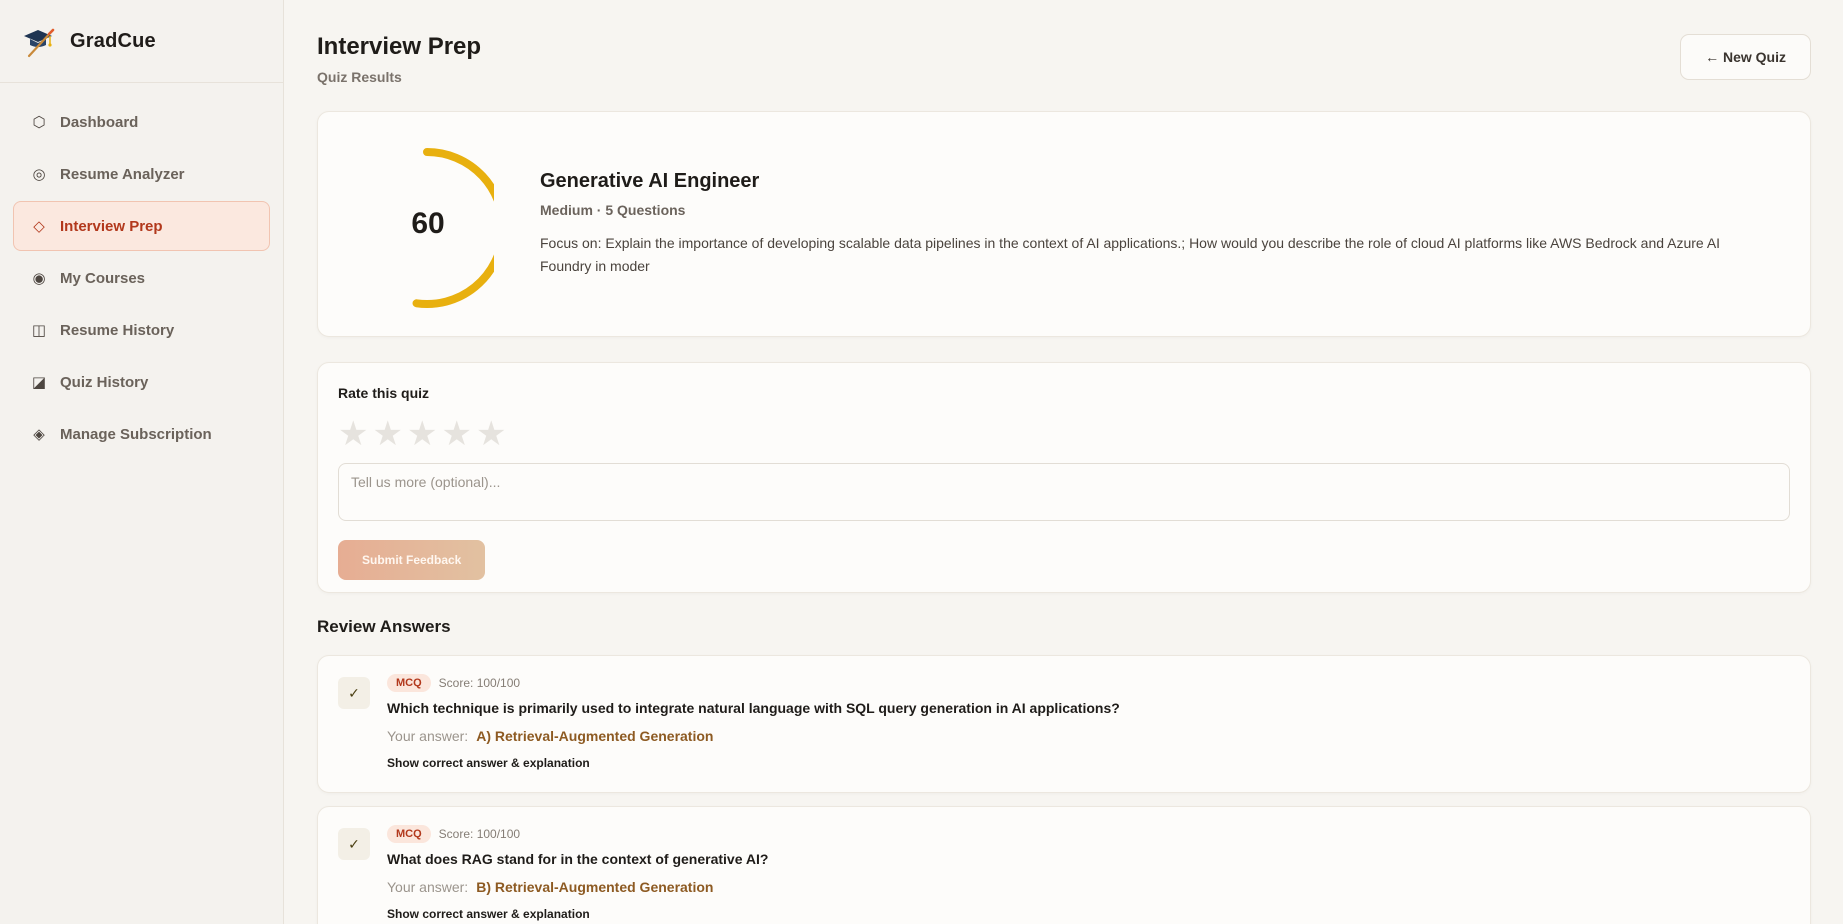 The width and height of the screenshot is (1843, 924). What do you see at coordinates (141, 122) in the screenshot?
I see `sidebar-item-dashboard: ⬡ Dashboard` at bounding box center [141, 122].